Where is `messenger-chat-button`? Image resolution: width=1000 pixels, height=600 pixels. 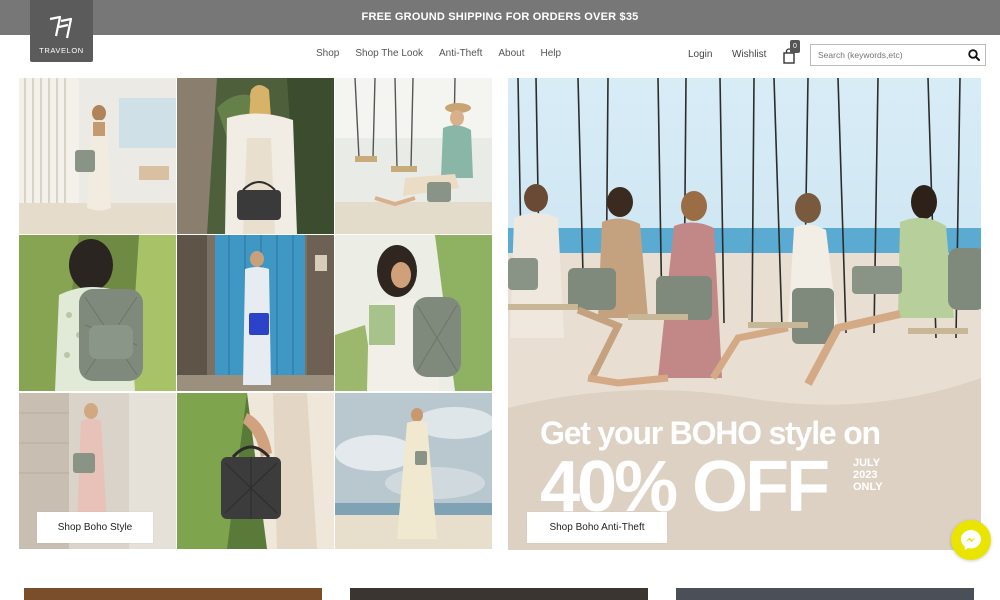 messenger-chat-button is located at coordinates (971, 540).